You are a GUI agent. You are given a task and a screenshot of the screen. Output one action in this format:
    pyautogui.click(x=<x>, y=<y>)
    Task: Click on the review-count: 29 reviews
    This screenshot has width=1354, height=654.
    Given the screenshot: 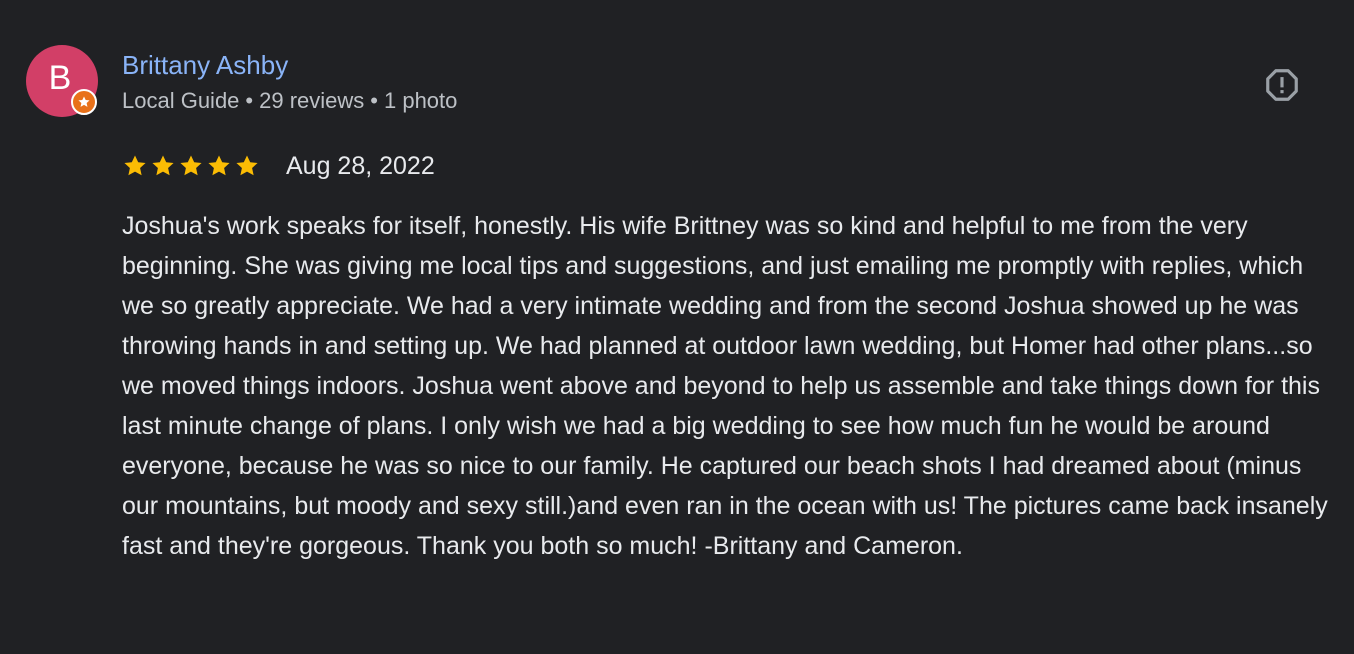 What is the action you would take?
    pyautogui.click(x=312, y=100)
    